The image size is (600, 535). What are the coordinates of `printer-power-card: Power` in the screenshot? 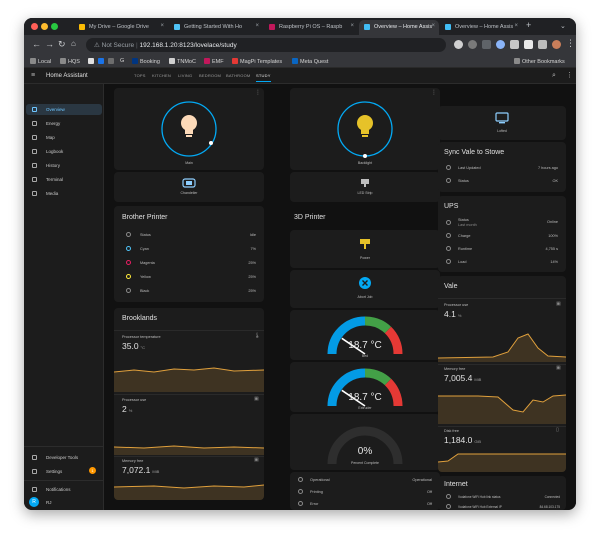 It's located at (365, 249).